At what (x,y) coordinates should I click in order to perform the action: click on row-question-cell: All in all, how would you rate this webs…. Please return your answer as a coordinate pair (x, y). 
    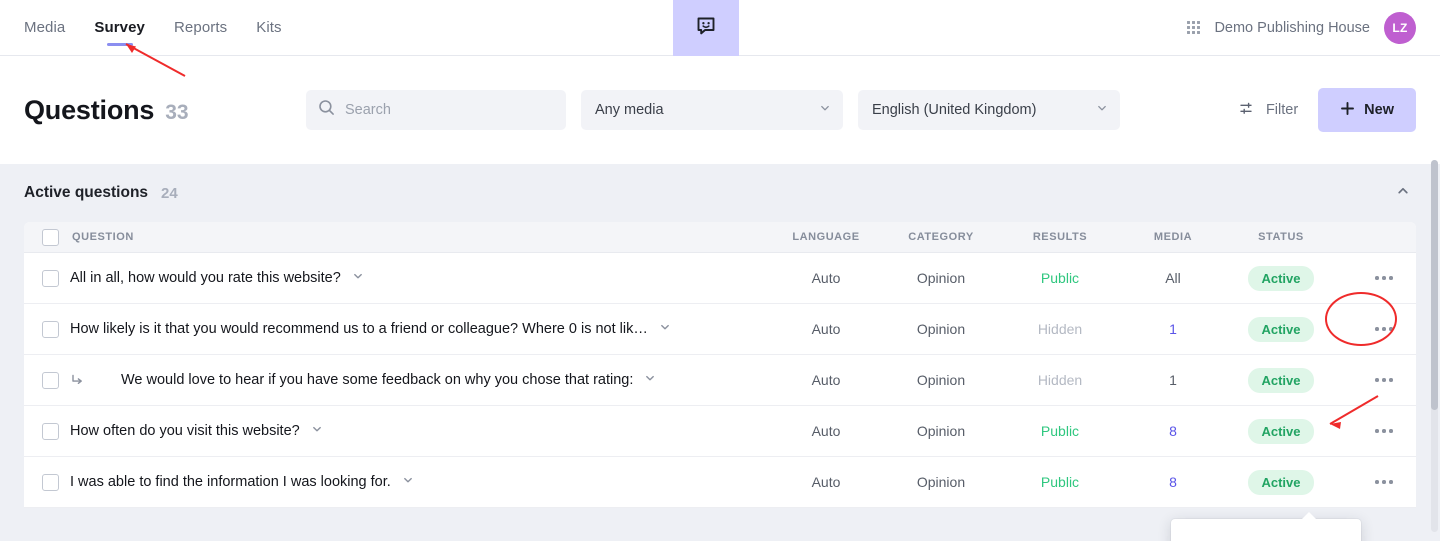
    Looking at the image, I should click on (420, 278).